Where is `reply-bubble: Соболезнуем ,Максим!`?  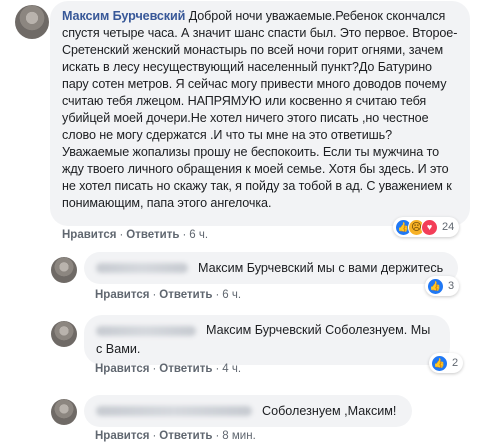 reply-bubble: Соболезнуем ,Максим! is located at coordinates (248, 411).